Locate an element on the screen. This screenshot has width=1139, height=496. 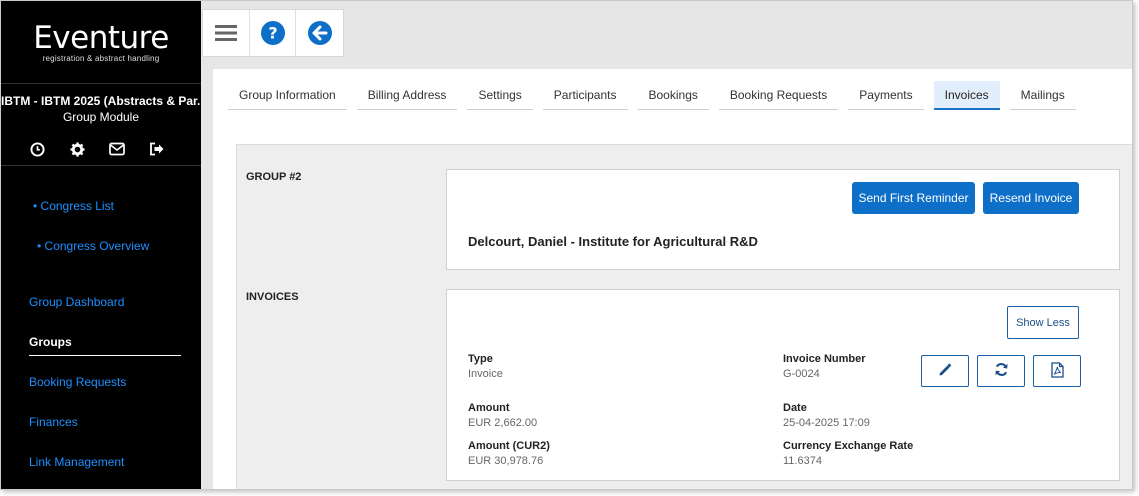
tab-group-information: Group Information is located at coordinates (287, 95).